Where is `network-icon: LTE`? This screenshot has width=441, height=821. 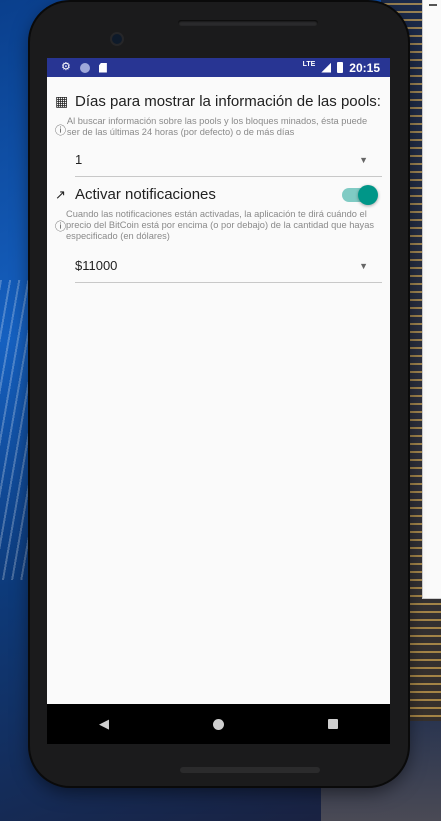 network-icon: LTE is located at coordinates (309, 64).